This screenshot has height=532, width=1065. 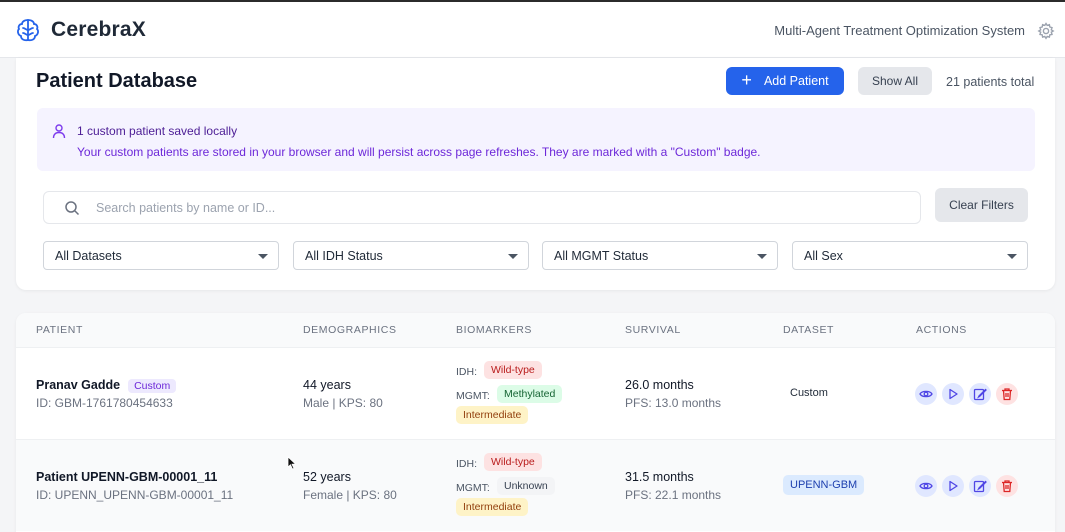 I want to click on brain-icon, so click(x=28, y=30).